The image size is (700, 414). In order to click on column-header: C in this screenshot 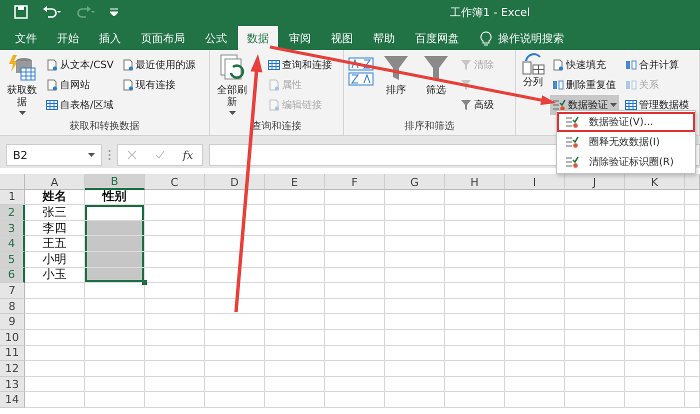, I will do `click(175, 182)`.